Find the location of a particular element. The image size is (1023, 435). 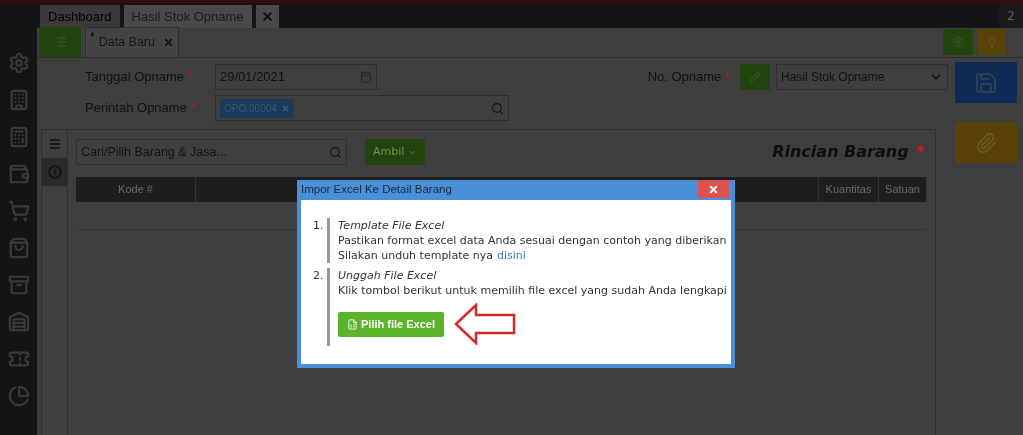

tab: Dashboard is located at coordinates (80, 16).